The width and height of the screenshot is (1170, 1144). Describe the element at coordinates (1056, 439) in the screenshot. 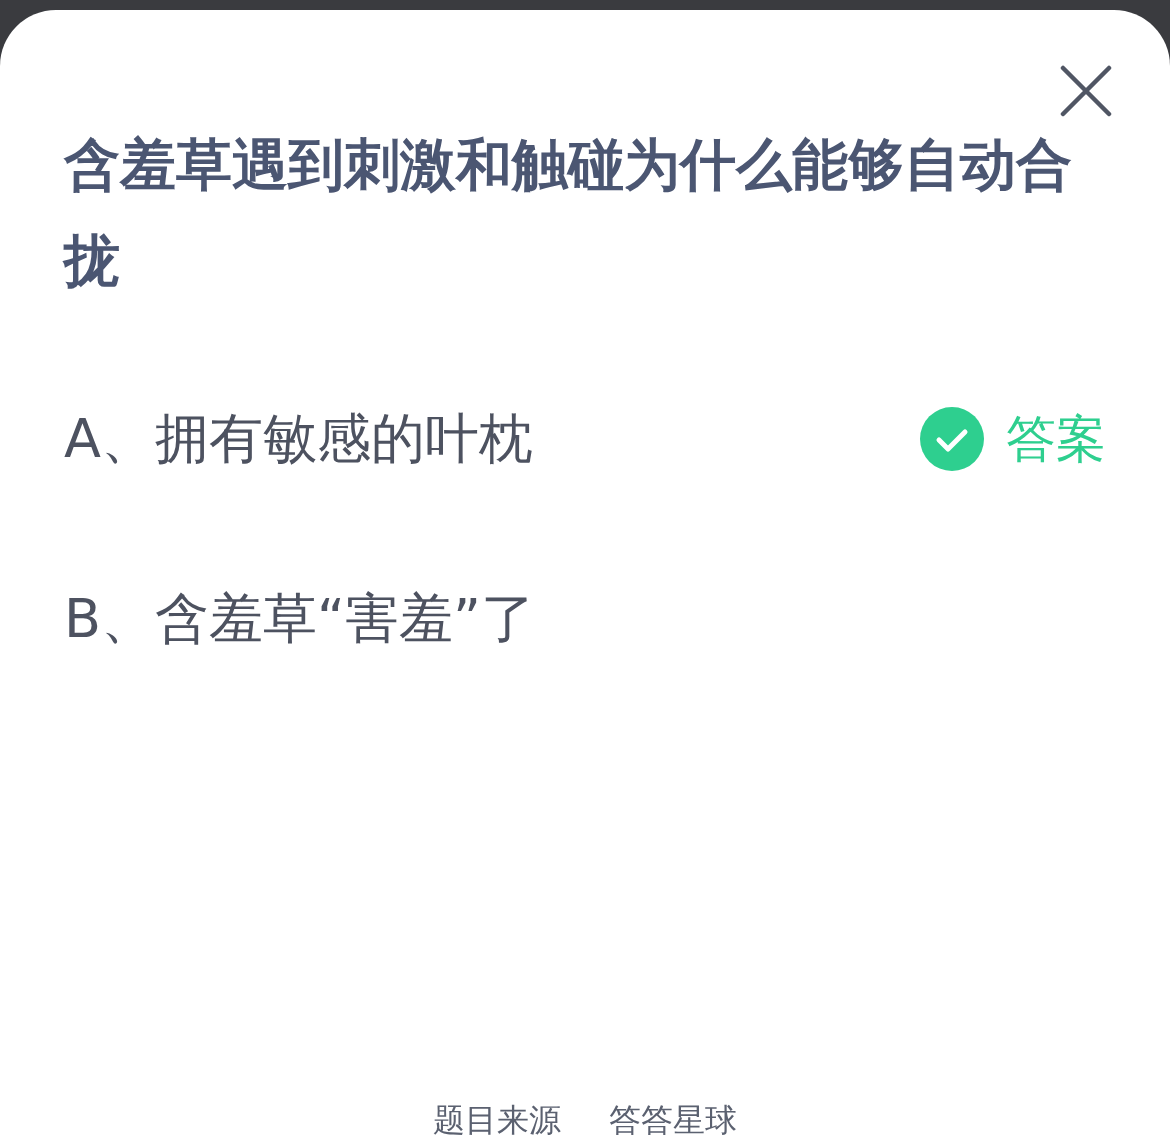

I see `answer-label: 答案` at that location.